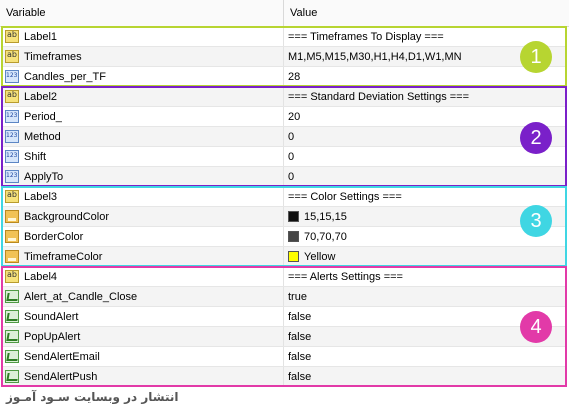 The height and width of the screenshot is (414, 569). I want to click on header-variable: Variable, so click(26, 13).